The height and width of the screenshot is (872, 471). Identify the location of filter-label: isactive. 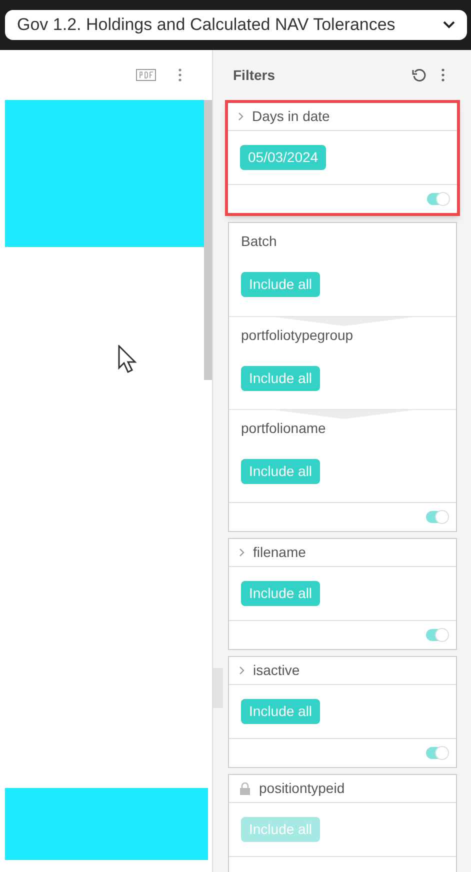
(276, 670).